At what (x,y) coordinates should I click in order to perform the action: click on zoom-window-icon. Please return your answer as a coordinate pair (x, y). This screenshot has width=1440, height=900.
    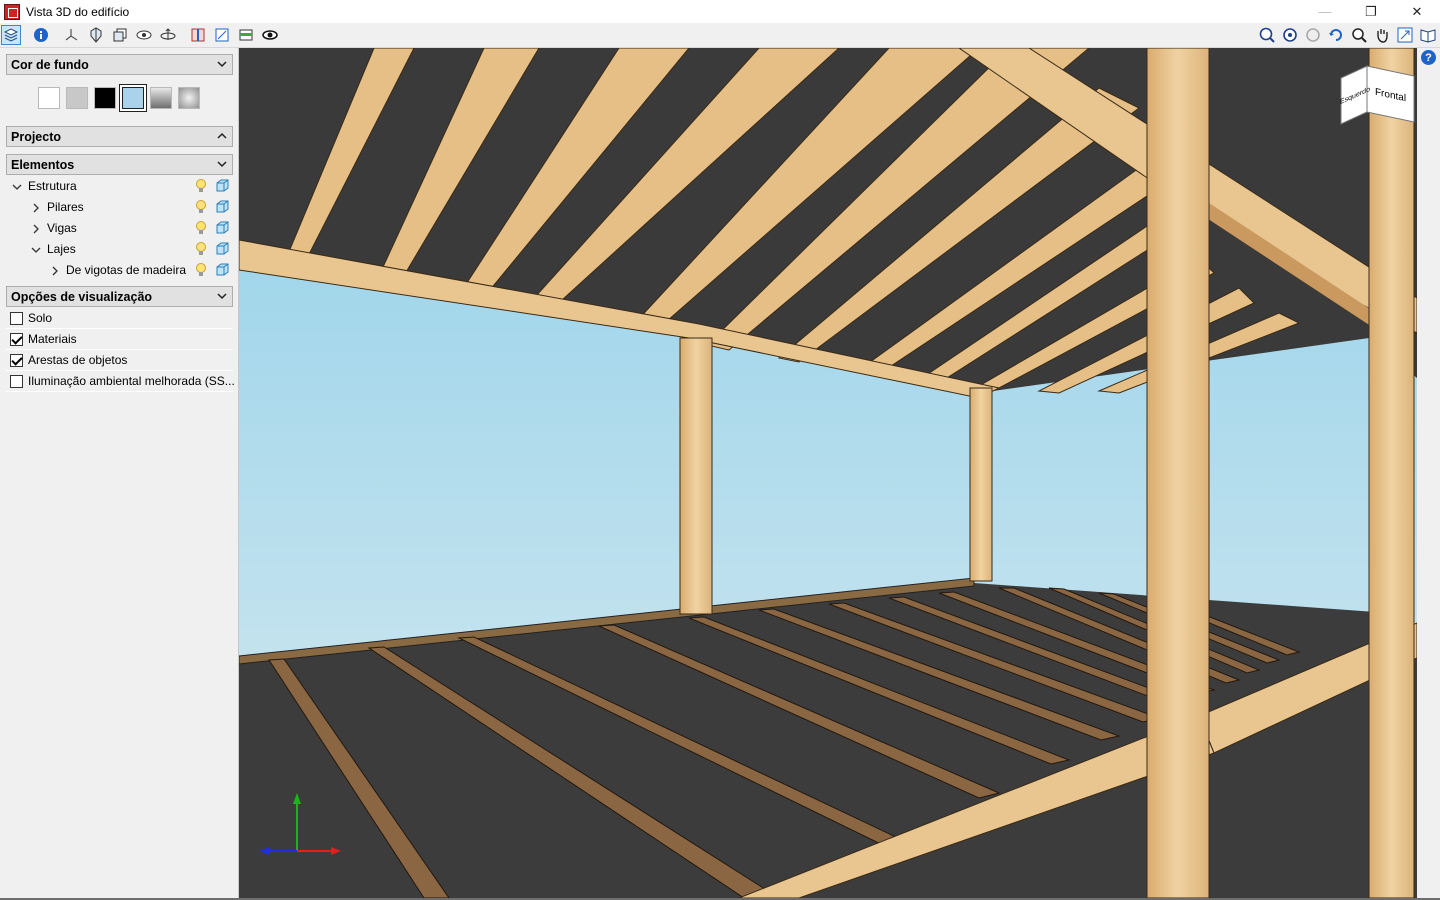
    Looking at the image, I should click on (222, 35).